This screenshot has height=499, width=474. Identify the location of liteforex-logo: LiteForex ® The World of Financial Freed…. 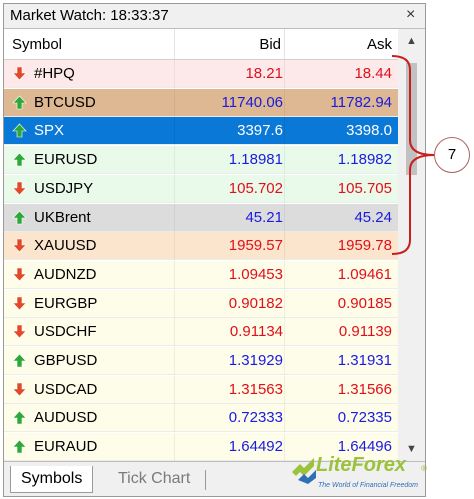
(358, 474).